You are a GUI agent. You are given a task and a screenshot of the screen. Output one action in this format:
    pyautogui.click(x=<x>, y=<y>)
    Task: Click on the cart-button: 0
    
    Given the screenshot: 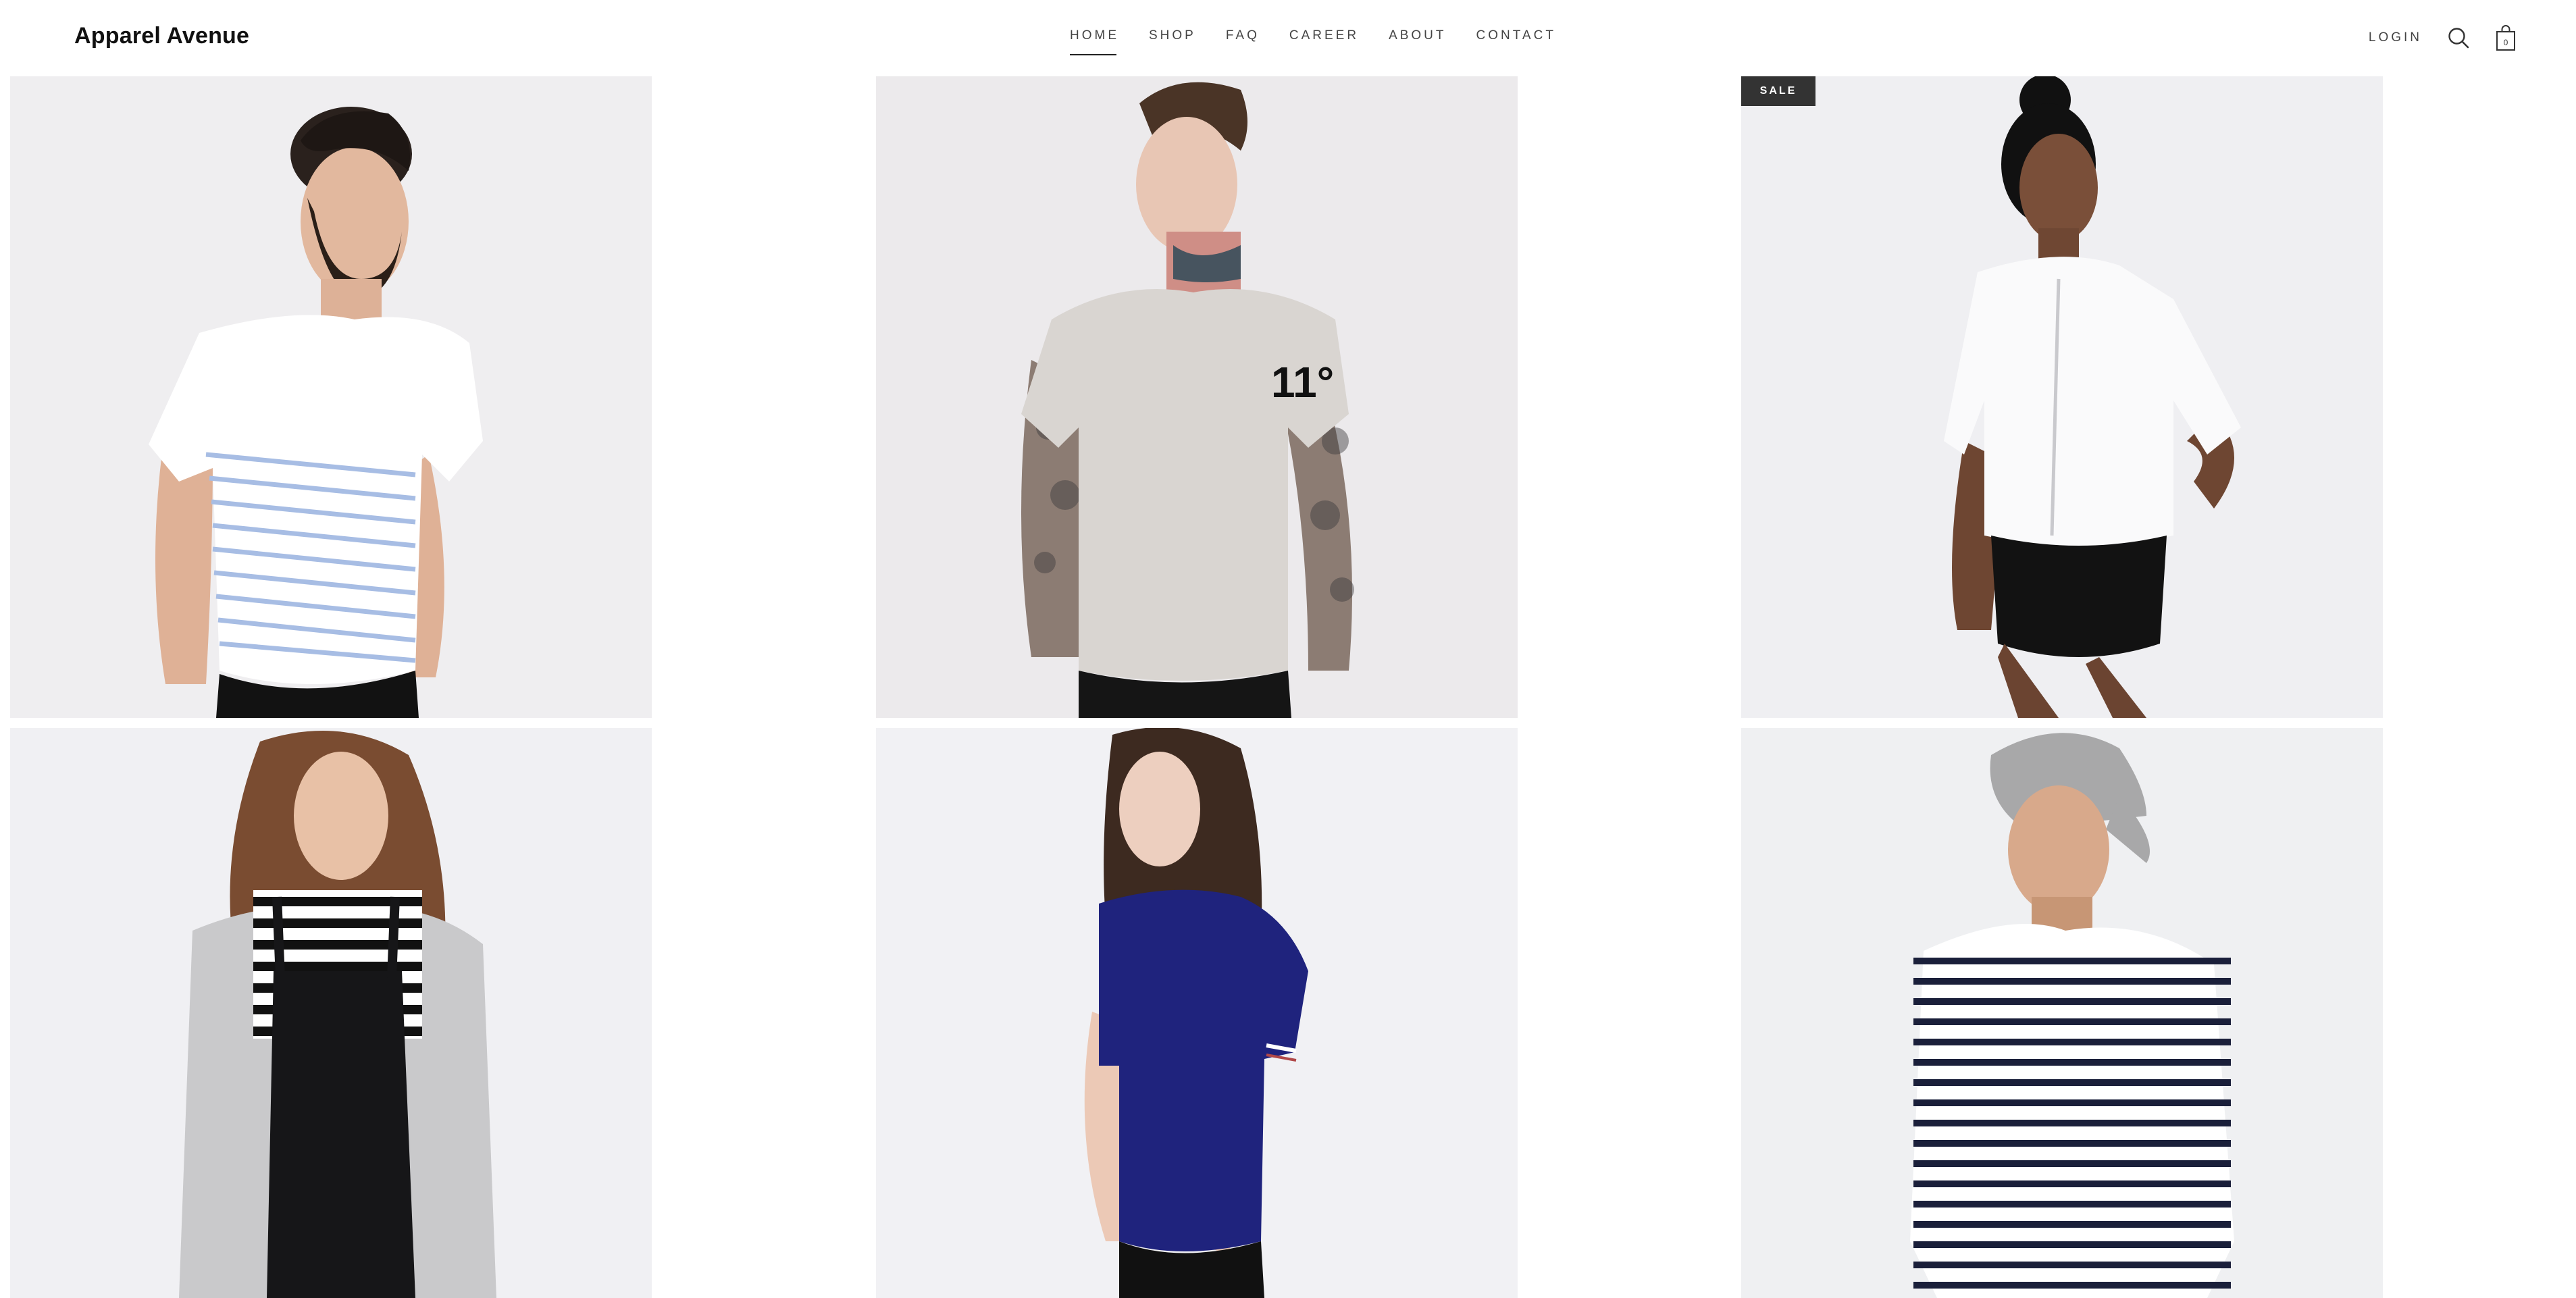 What is the action you would take?
    pyautogui.click(x=2505, y=38)
    